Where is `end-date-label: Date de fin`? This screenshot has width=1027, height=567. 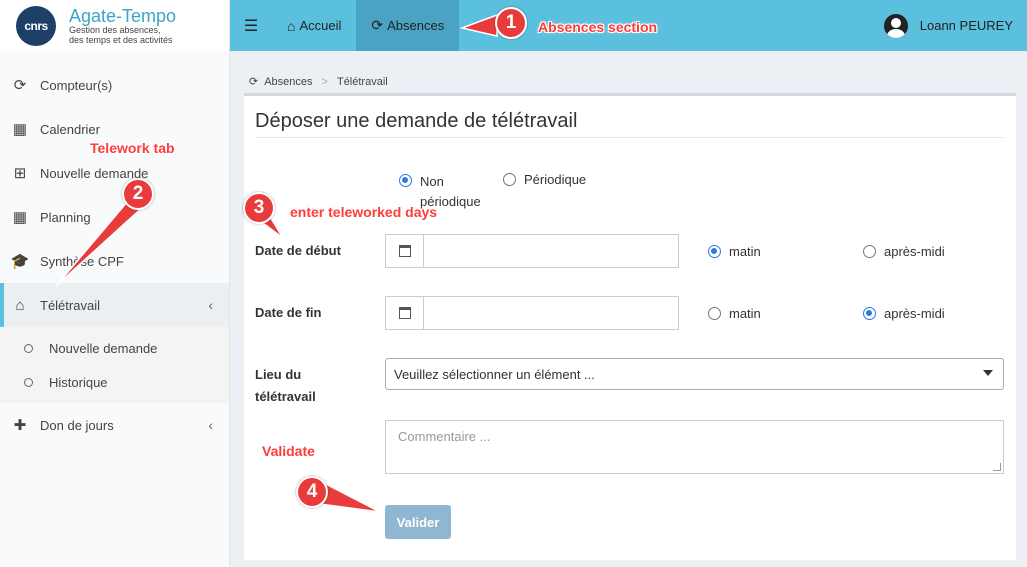 end-date-label: Date de fin is located at coordinates (288, 312).